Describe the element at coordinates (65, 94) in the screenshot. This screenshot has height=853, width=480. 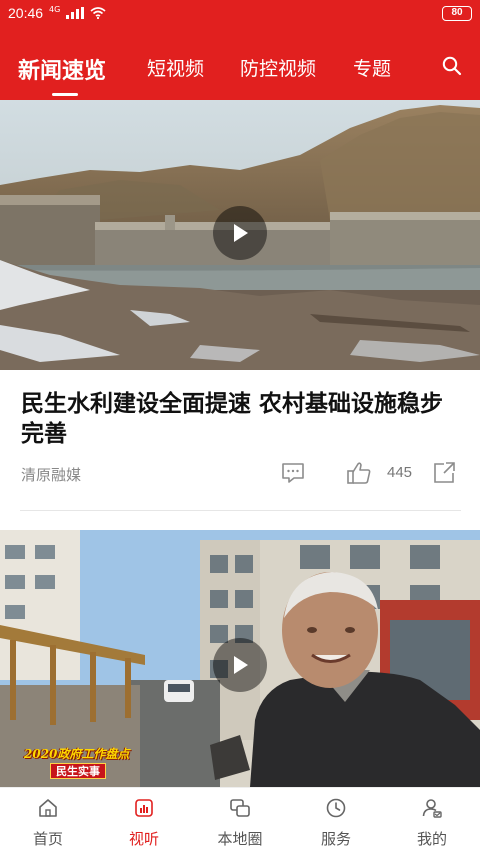
I see `active-tab-indicator` at that location.